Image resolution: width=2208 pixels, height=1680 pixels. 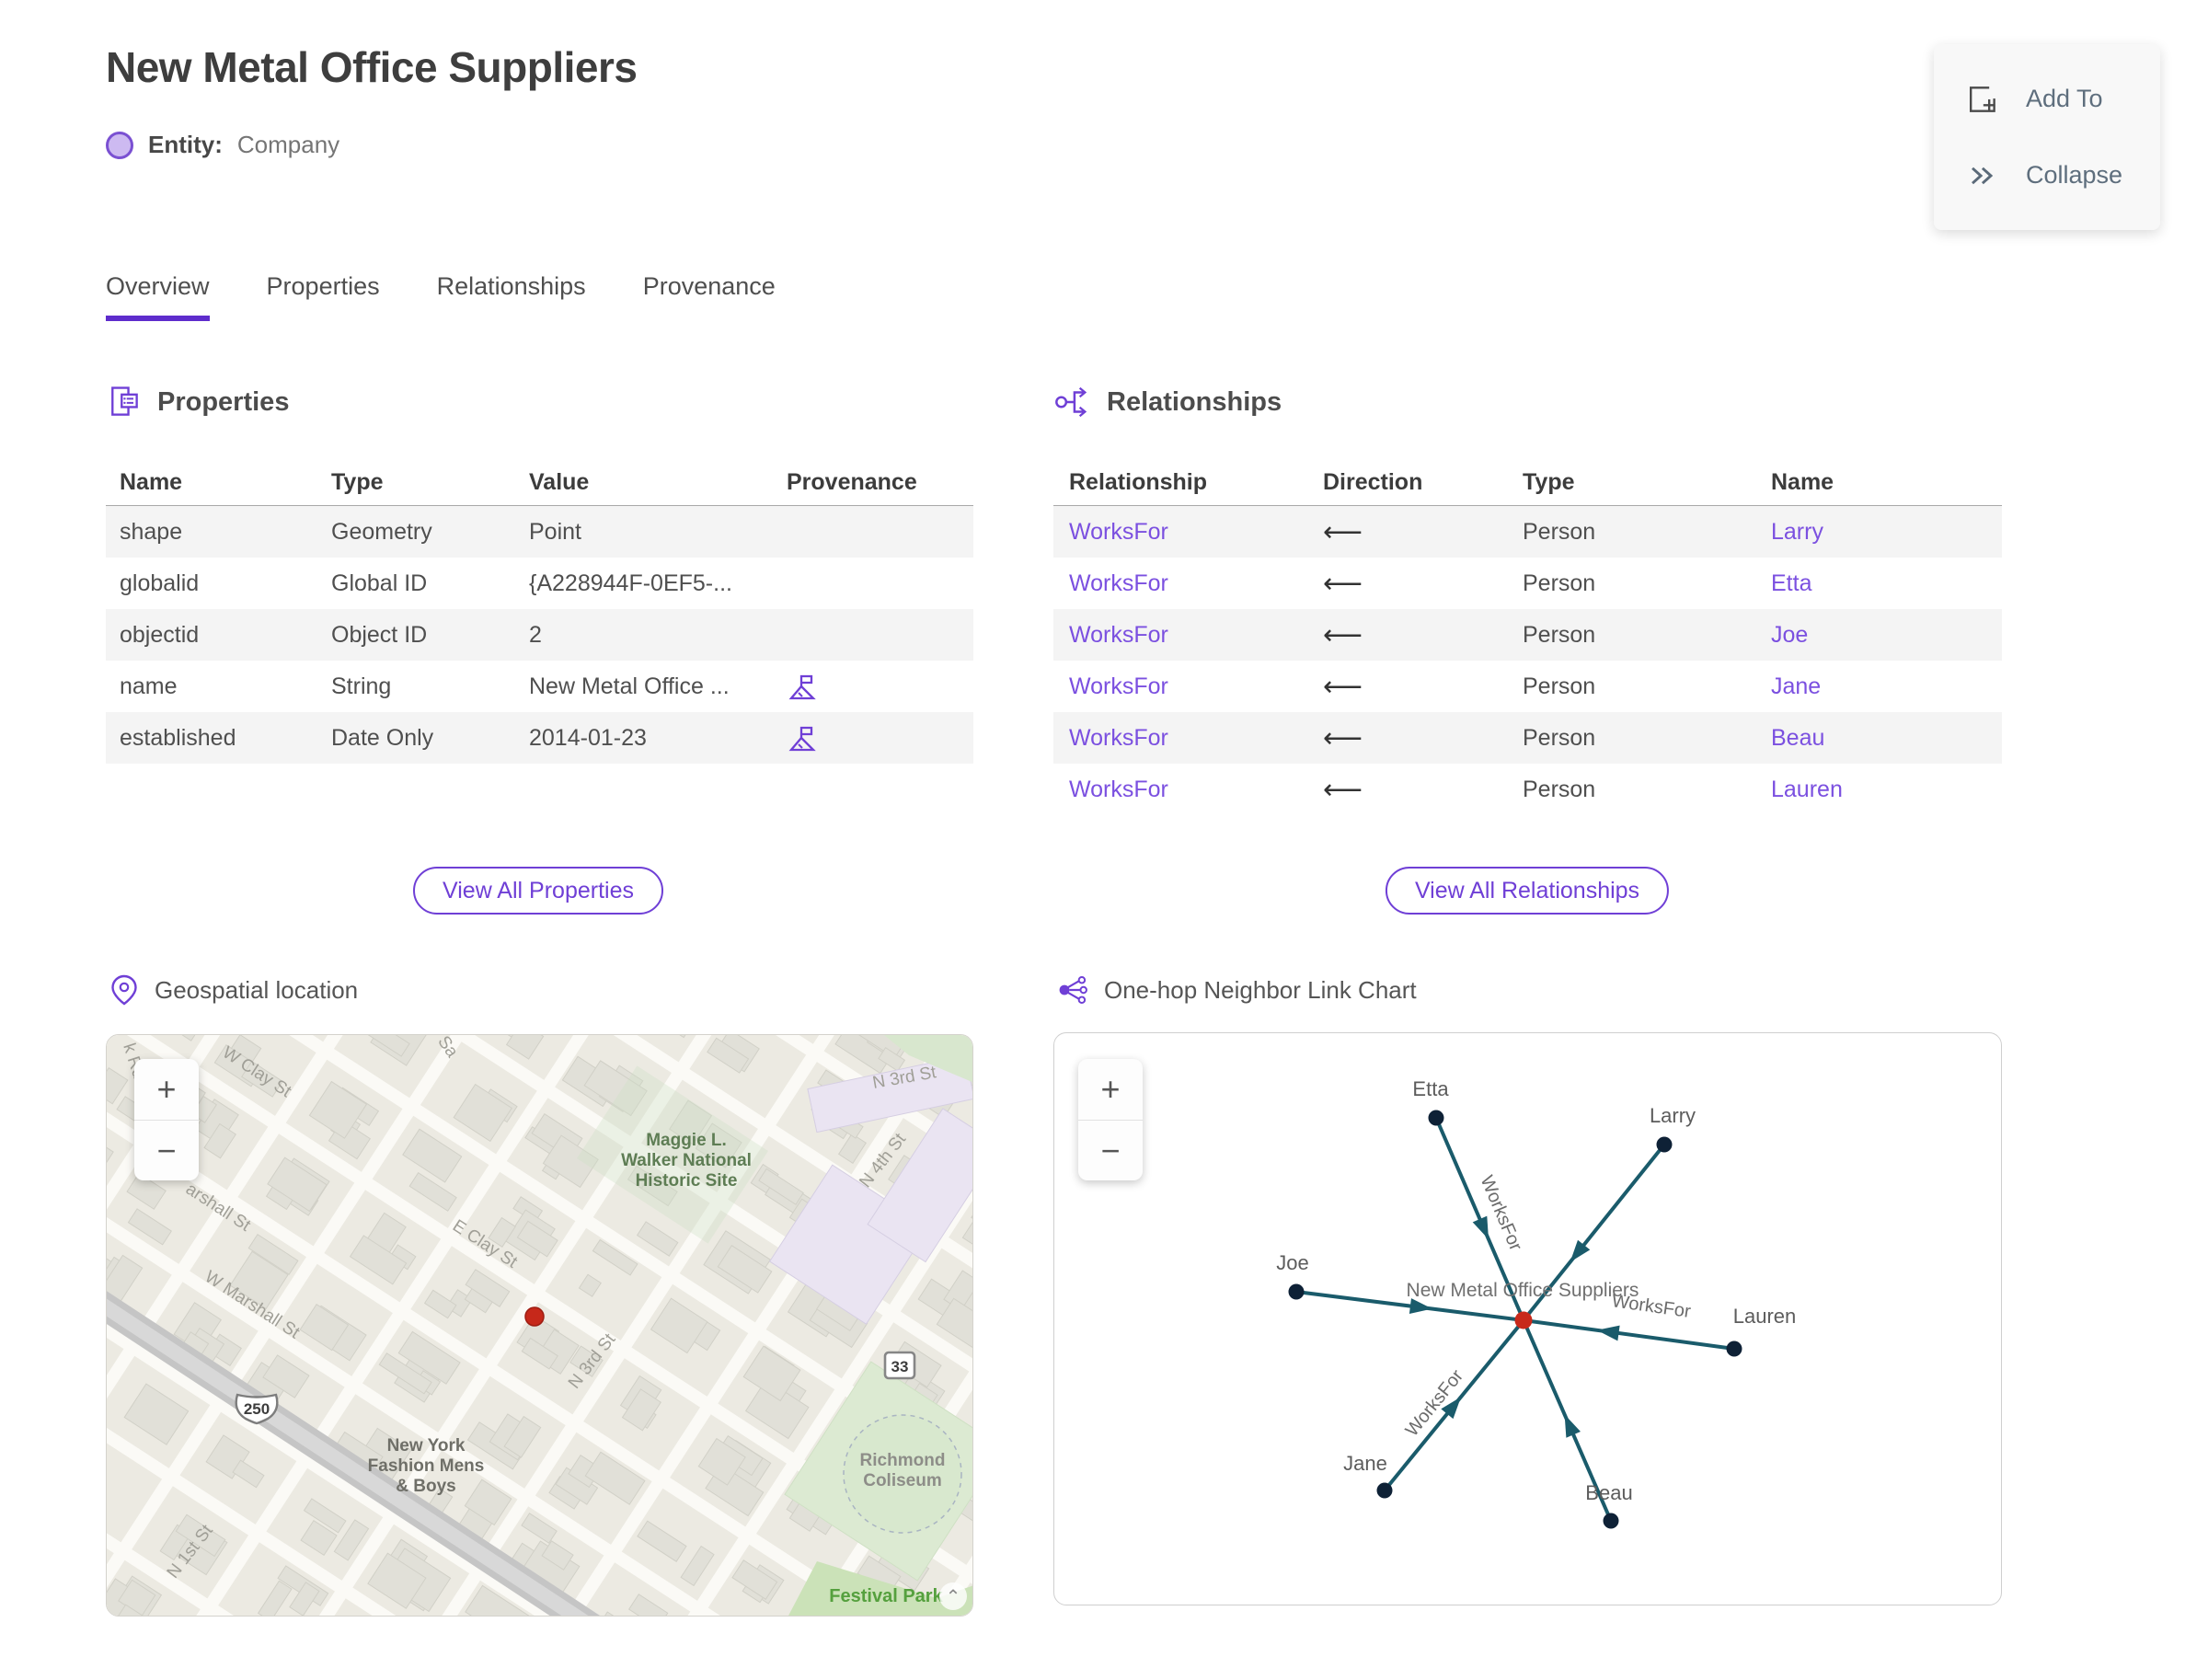 I want to click on property-value: 2014-01-23, so click(x=588, y=737).